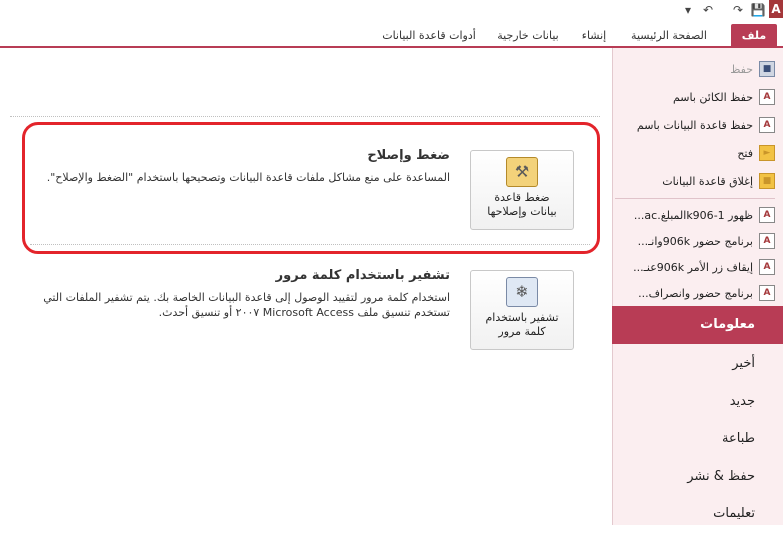 The image size is (783, 533). What do you see at coordinates (305, 116) in the screenshot?
I see `section-divider` at bounding box center [305, 116].